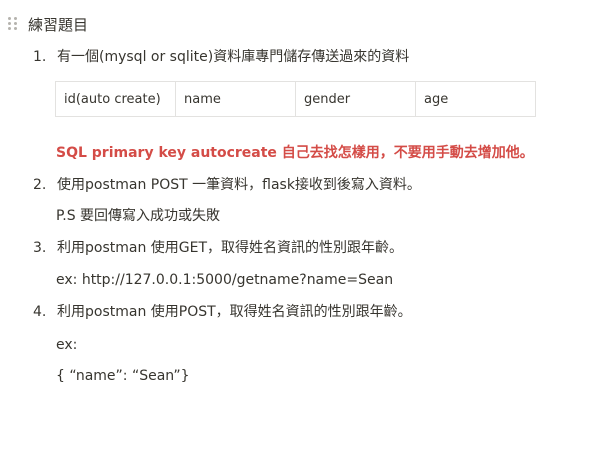  What do you see at coordinates (40, 248) in the screenshot?
I see `list-number: 3.` at bounding box center [40, 248].